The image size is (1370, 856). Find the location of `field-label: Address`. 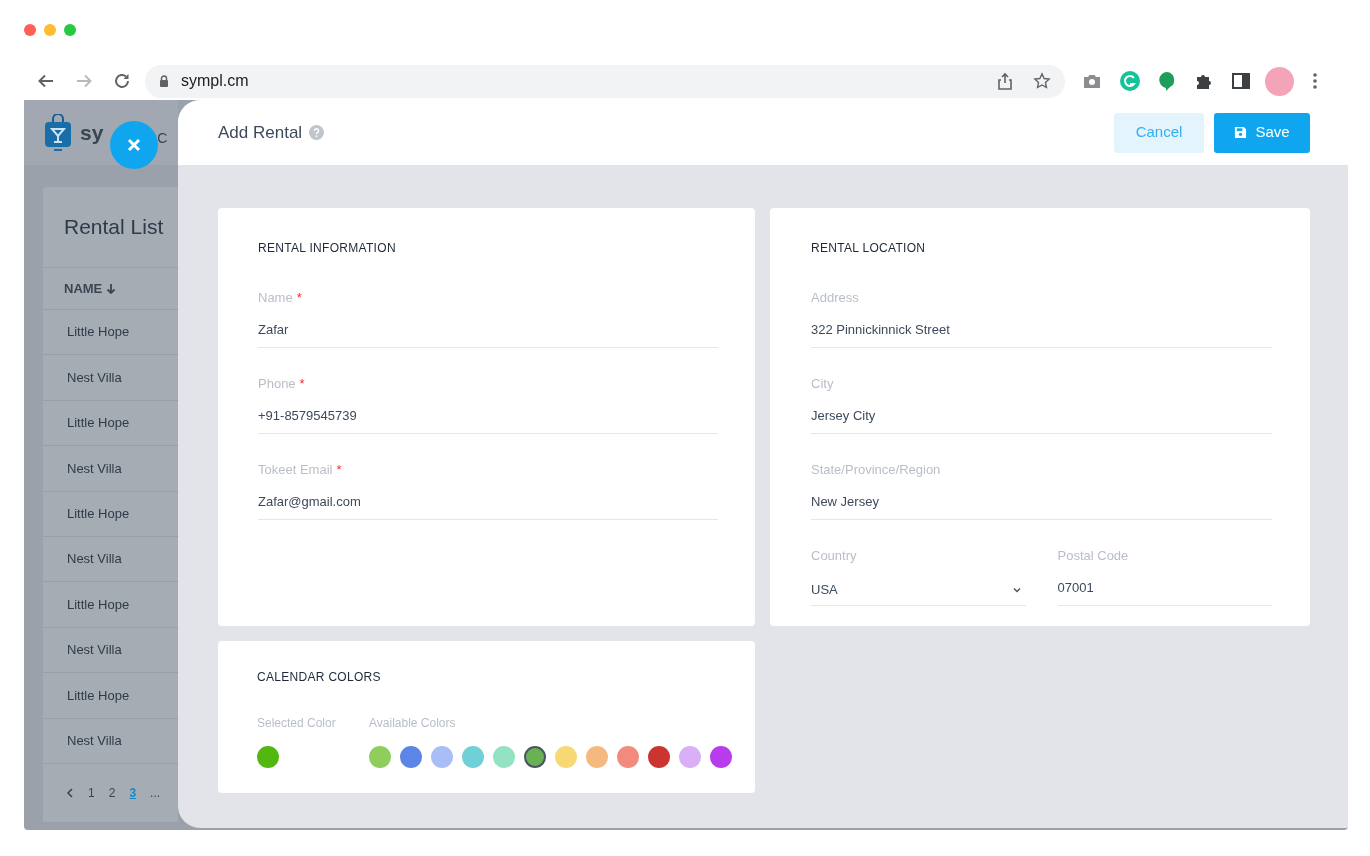

field-label: Address is located at coordinates (835, 298).